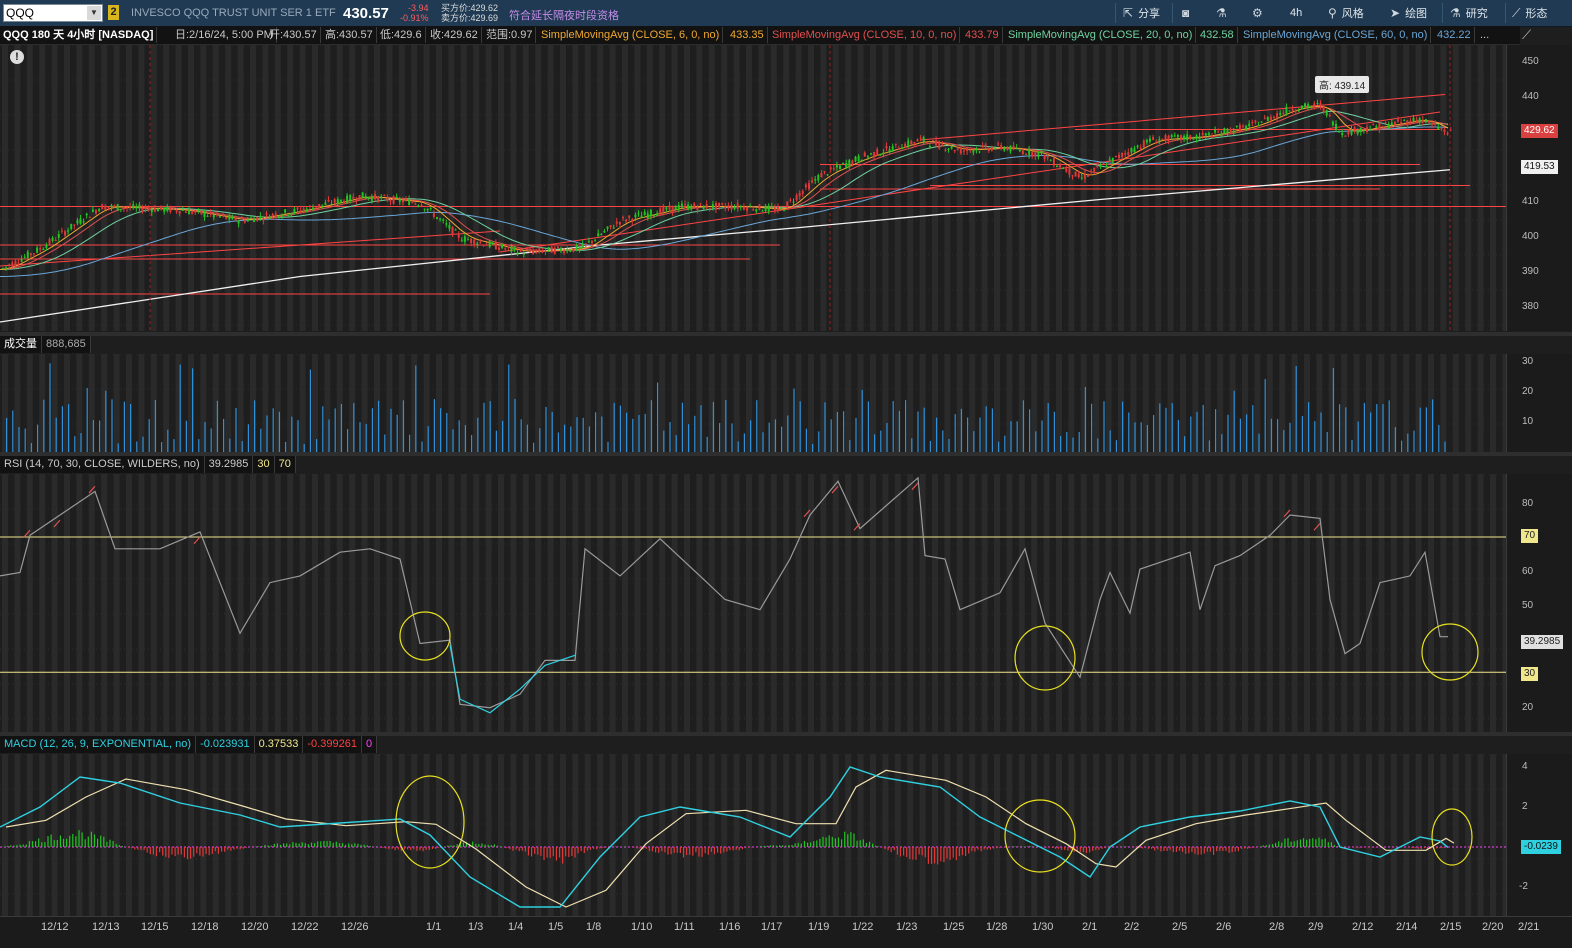 The image size is (1572, 948). What do you see at coordinates (1408, 13) in the screenshot?
I see `drawings-button: ➤绘图` at bounding box center [1408, 13].